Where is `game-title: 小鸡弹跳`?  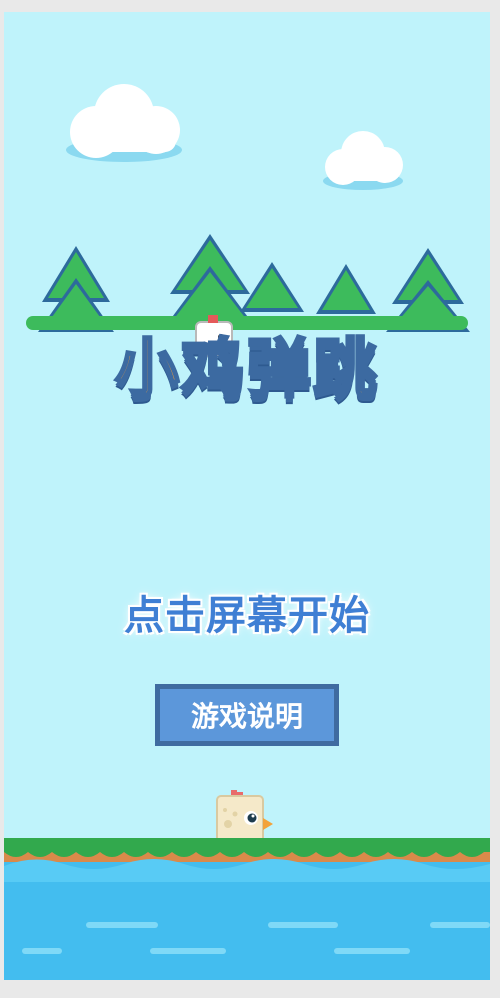 game-title: 小鸡弹跳 is located at coordinates (246, 370).